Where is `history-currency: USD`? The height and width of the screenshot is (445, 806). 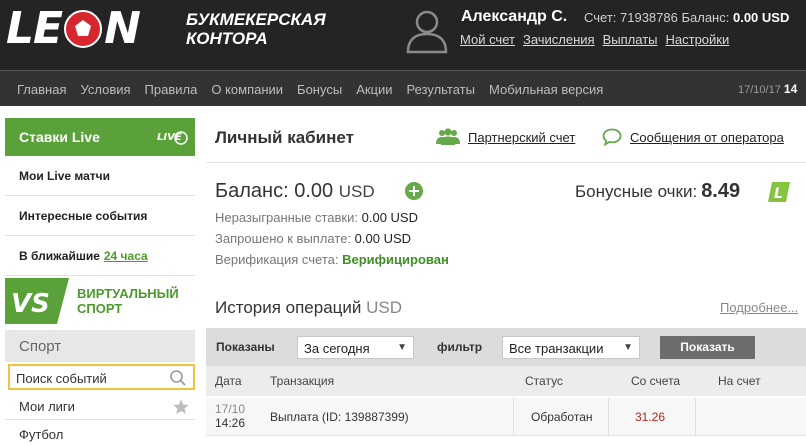 history-currency: USD is located at coordinates (384, 307).